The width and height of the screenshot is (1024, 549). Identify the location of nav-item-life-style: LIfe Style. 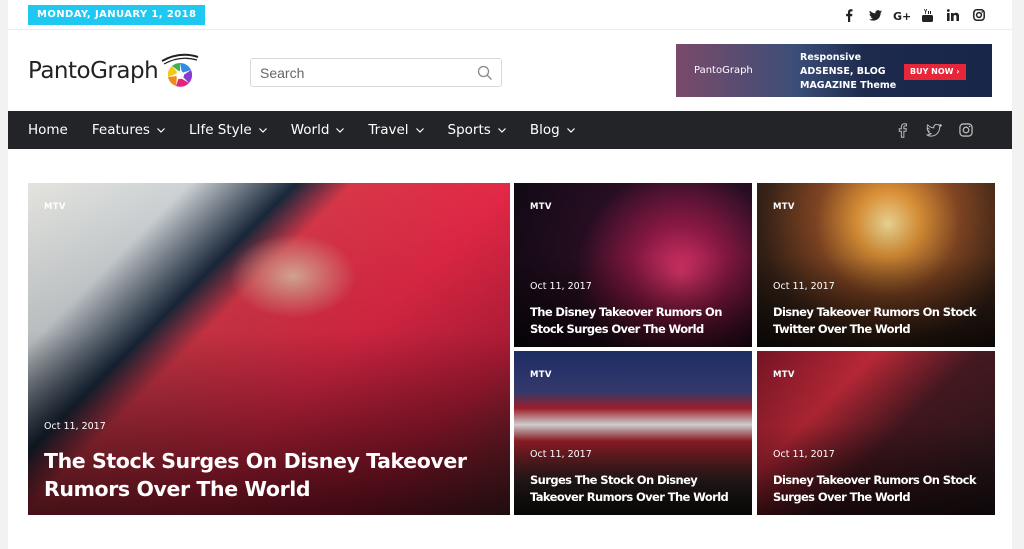
(228, 130).